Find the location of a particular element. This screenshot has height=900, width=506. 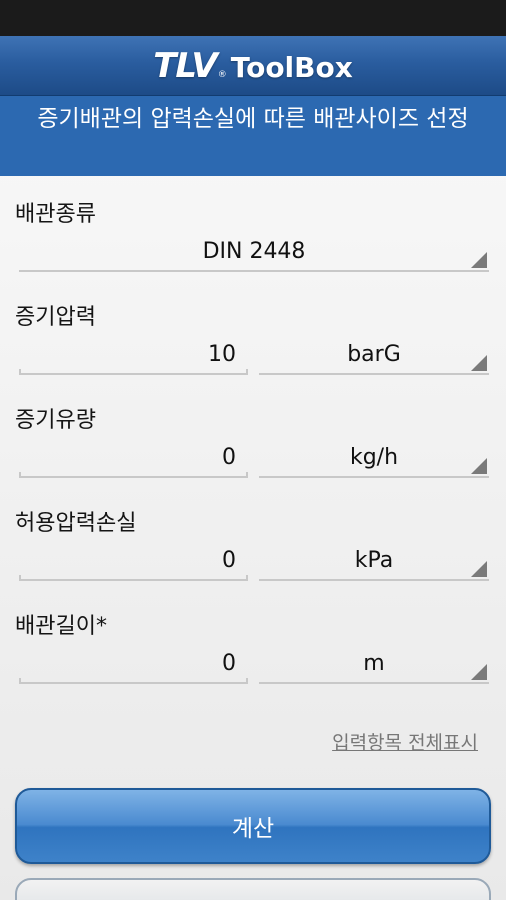

pressure-loss-input: 0 is located at coordinates (133, 561).